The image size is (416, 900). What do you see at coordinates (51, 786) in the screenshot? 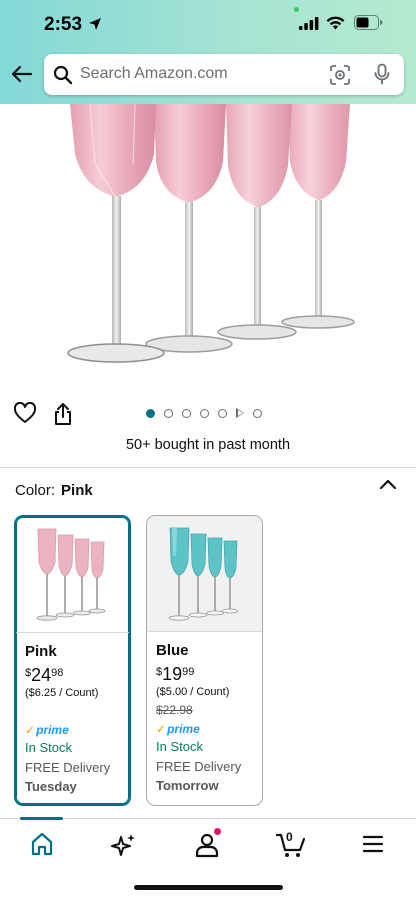
I see `delivery-day: Tuesday` at bounding box center [51, 786].